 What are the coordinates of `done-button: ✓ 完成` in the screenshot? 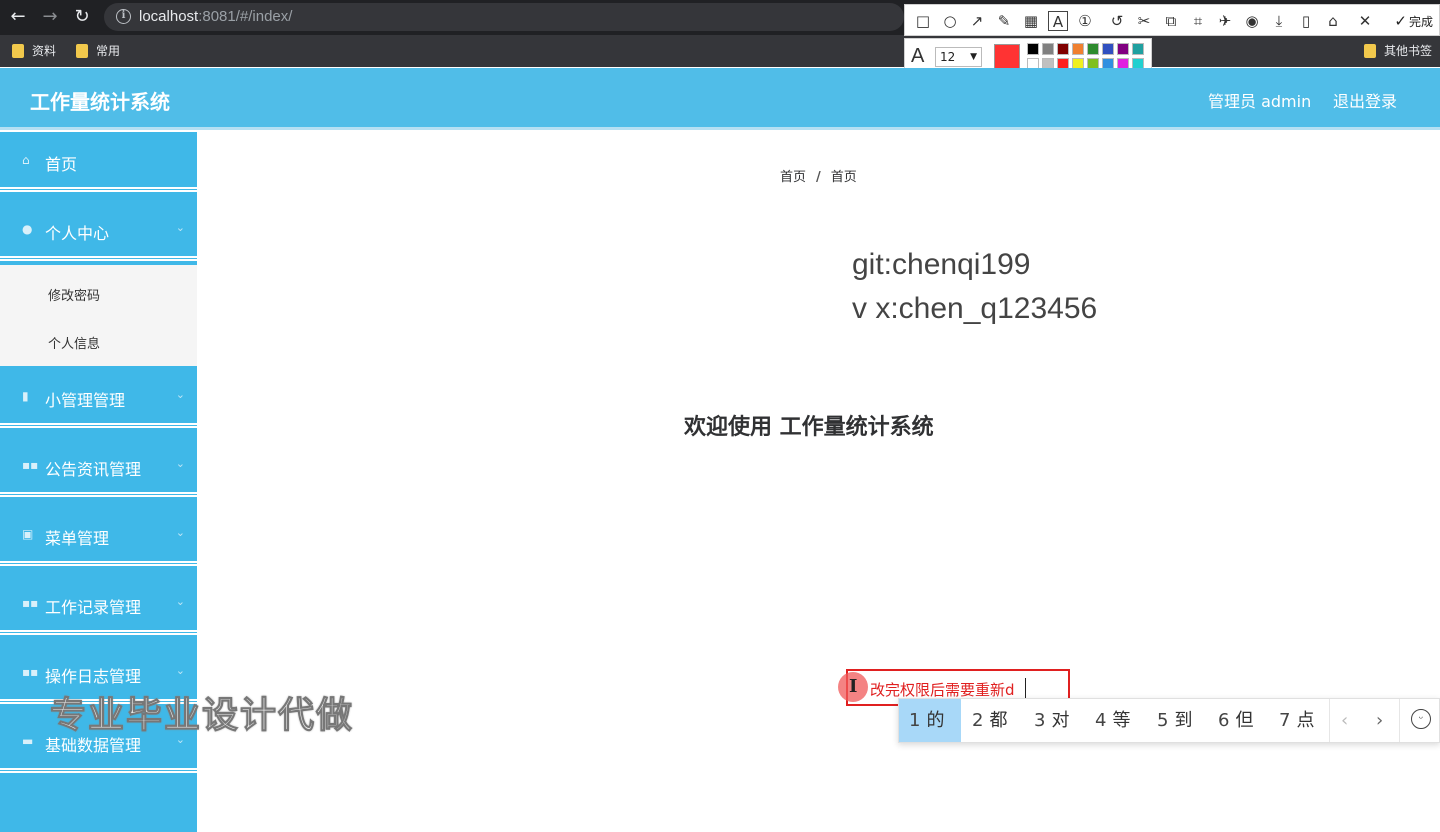 It's located at (1413, 21).